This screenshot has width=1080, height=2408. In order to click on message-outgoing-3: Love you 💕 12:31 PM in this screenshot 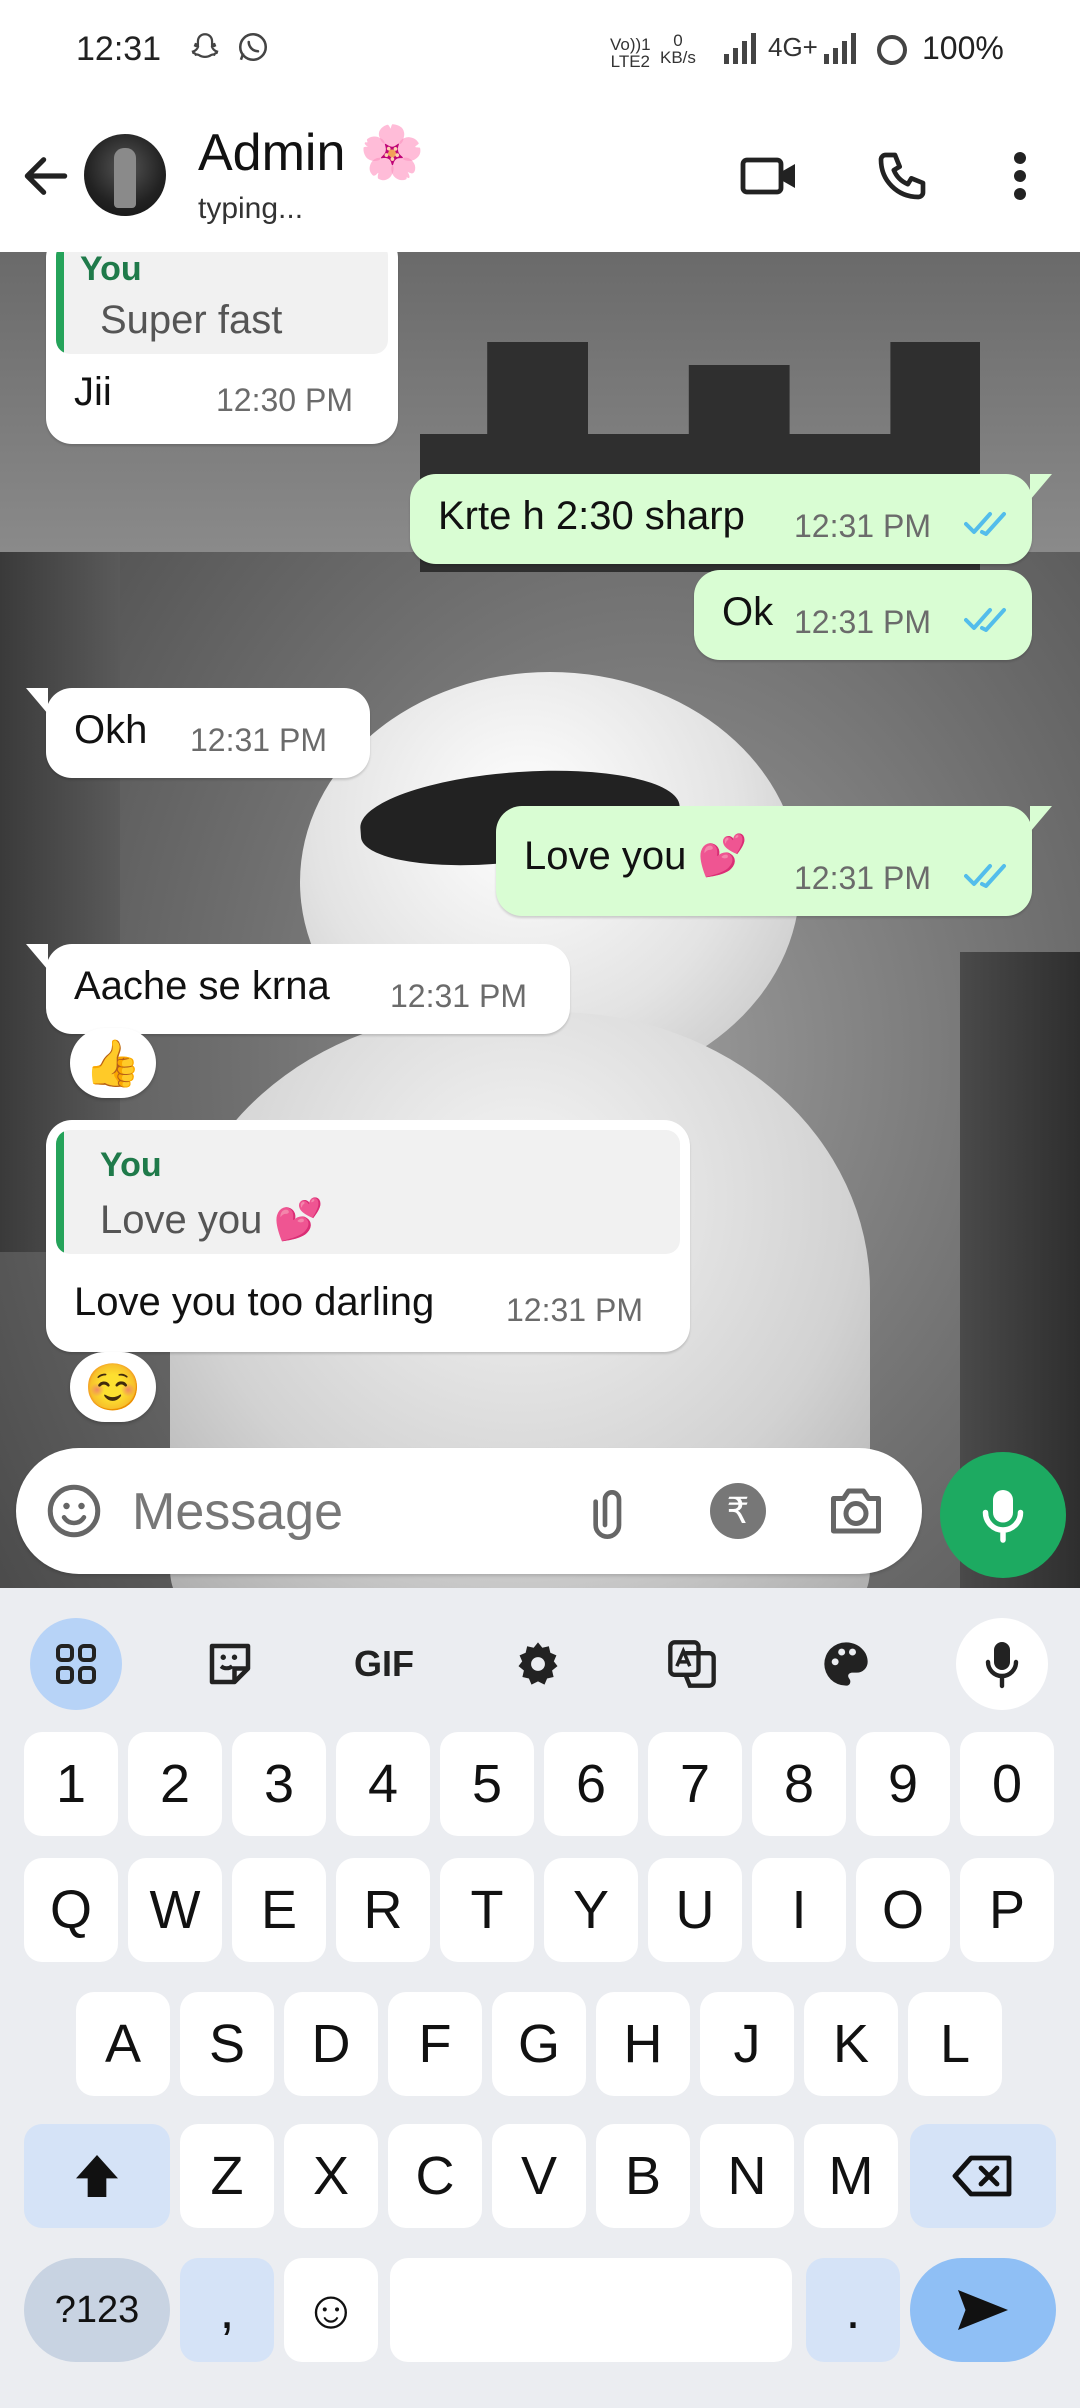, I will do `click(764, 861)`.